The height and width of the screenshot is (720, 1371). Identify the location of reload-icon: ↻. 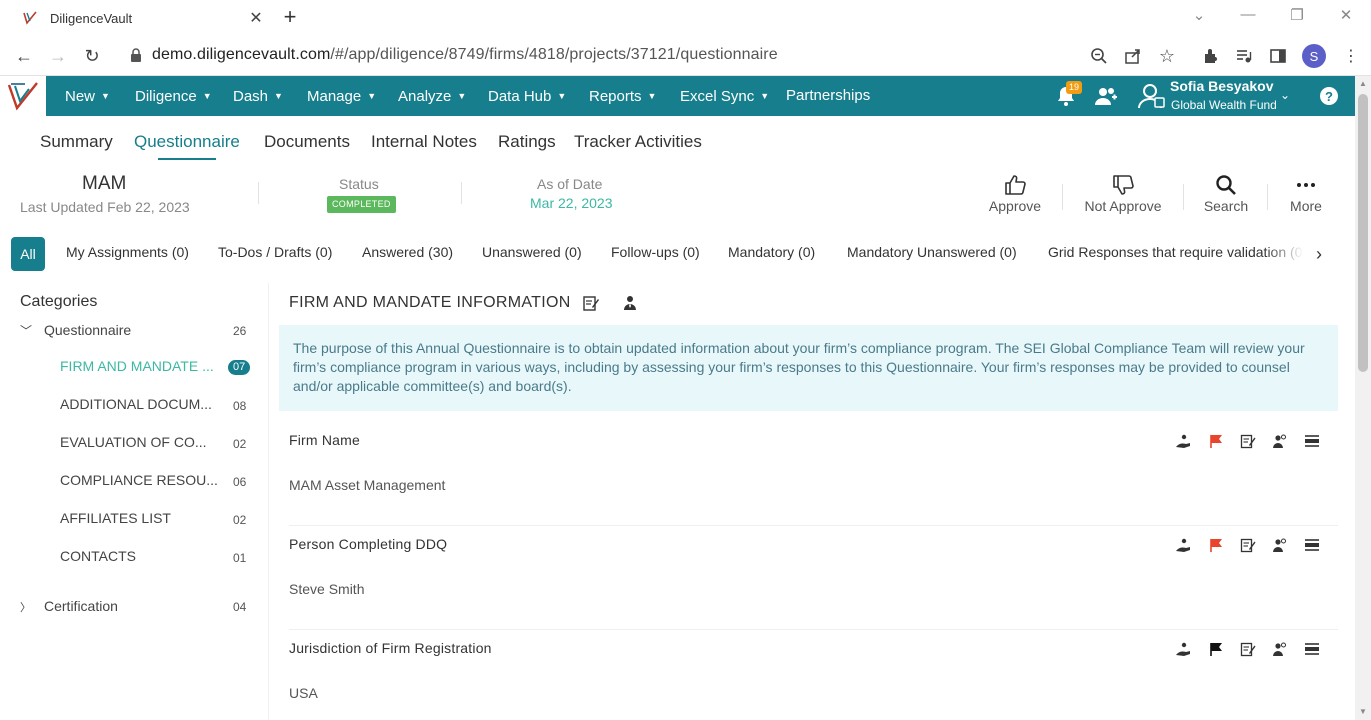
(92, 56).